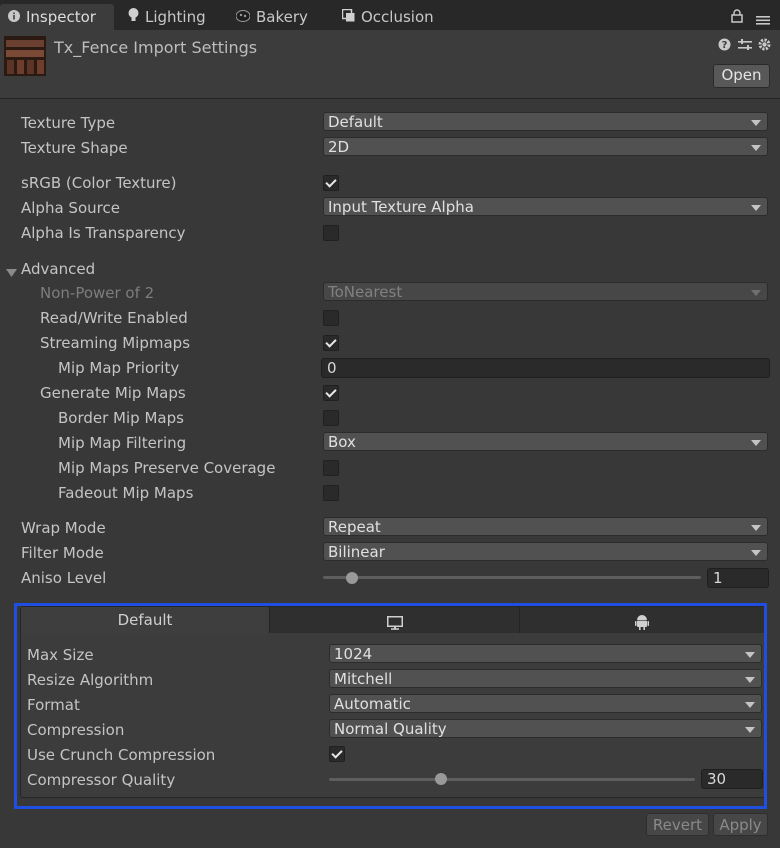 This screenshot has width=780, height=848. What do you see at coordinates (331, 468) in the screenshot?
I see `mip-maps-preserve-coverage-checkbox` at bounding box center [331, 468].